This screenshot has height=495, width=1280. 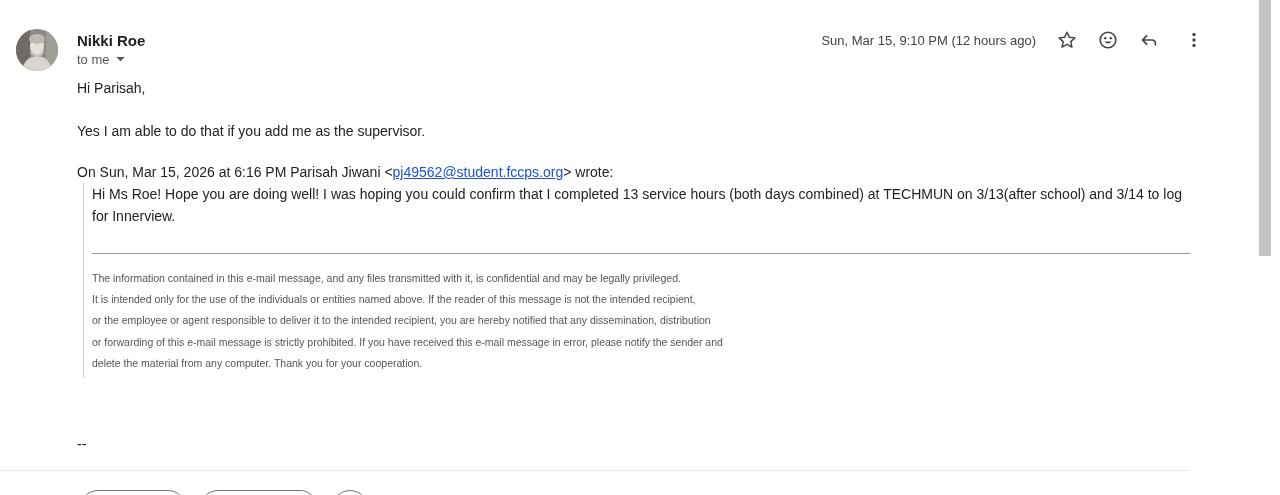 I want to click on message-text: Yes I am able to do that if you add me as the supervisor., so click(x=252, y=131).